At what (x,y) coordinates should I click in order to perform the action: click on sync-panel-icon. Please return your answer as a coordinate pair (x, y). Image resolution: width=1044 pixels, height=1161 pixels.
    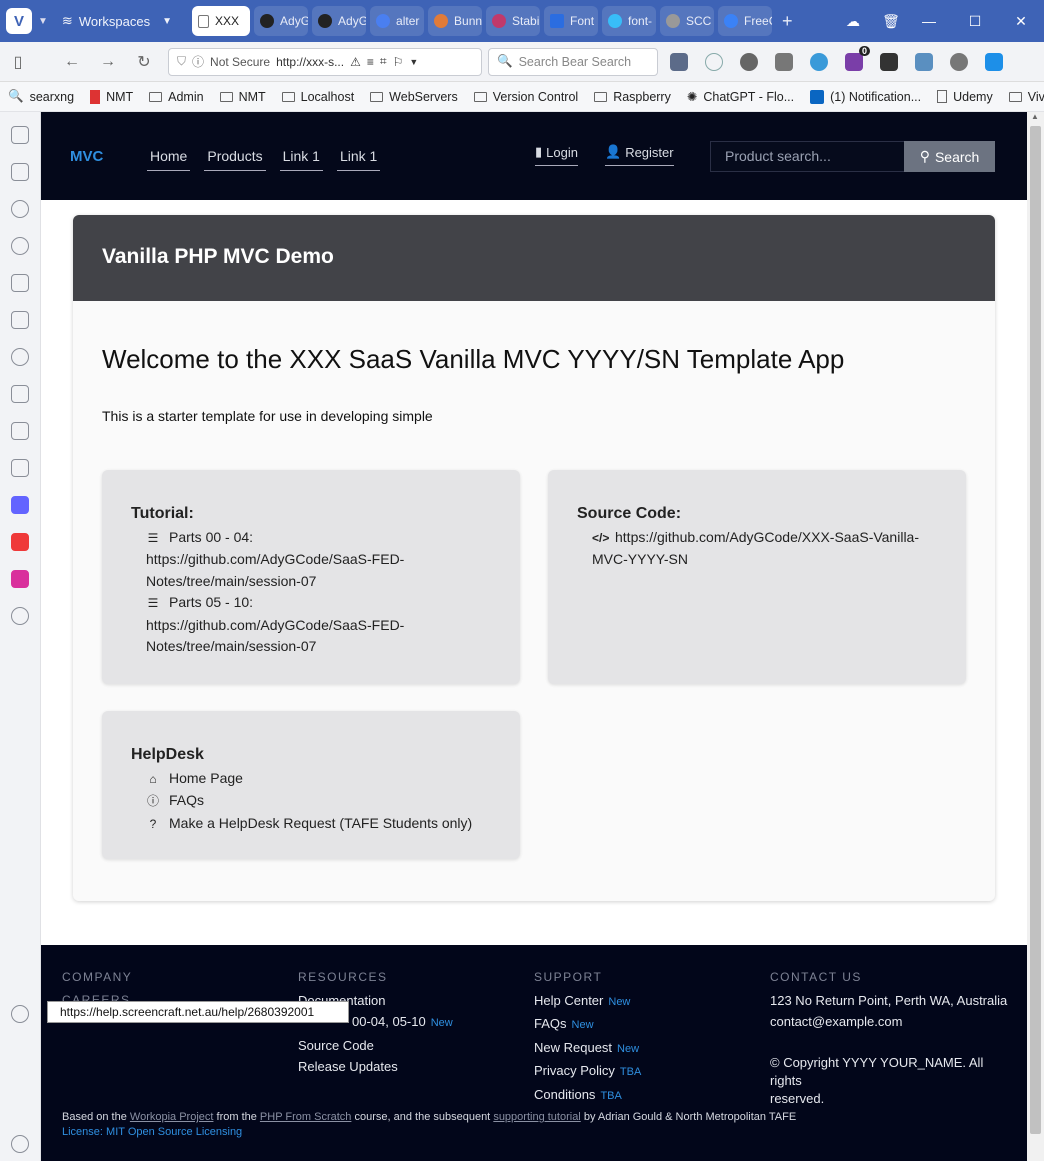
    Looking at the image, I should click on (20, 394).